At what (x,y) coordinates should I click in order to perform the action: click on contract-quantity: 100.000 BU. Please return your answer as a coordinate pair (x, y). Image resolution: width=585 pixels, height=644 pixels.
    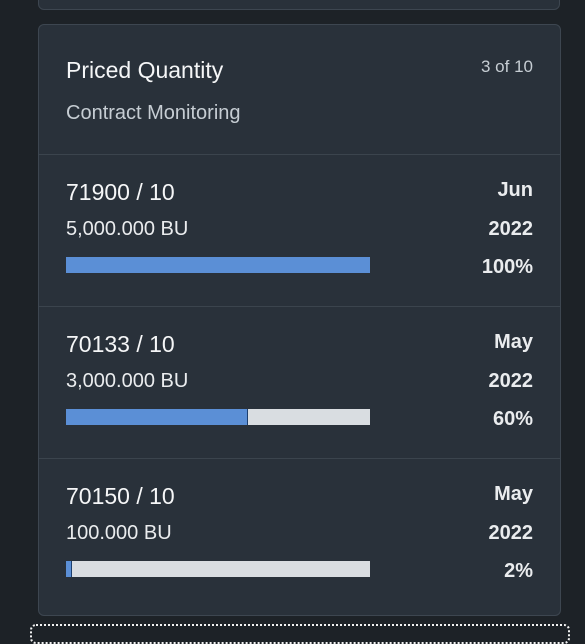
    Looking at the image, I should click on (119, 533).